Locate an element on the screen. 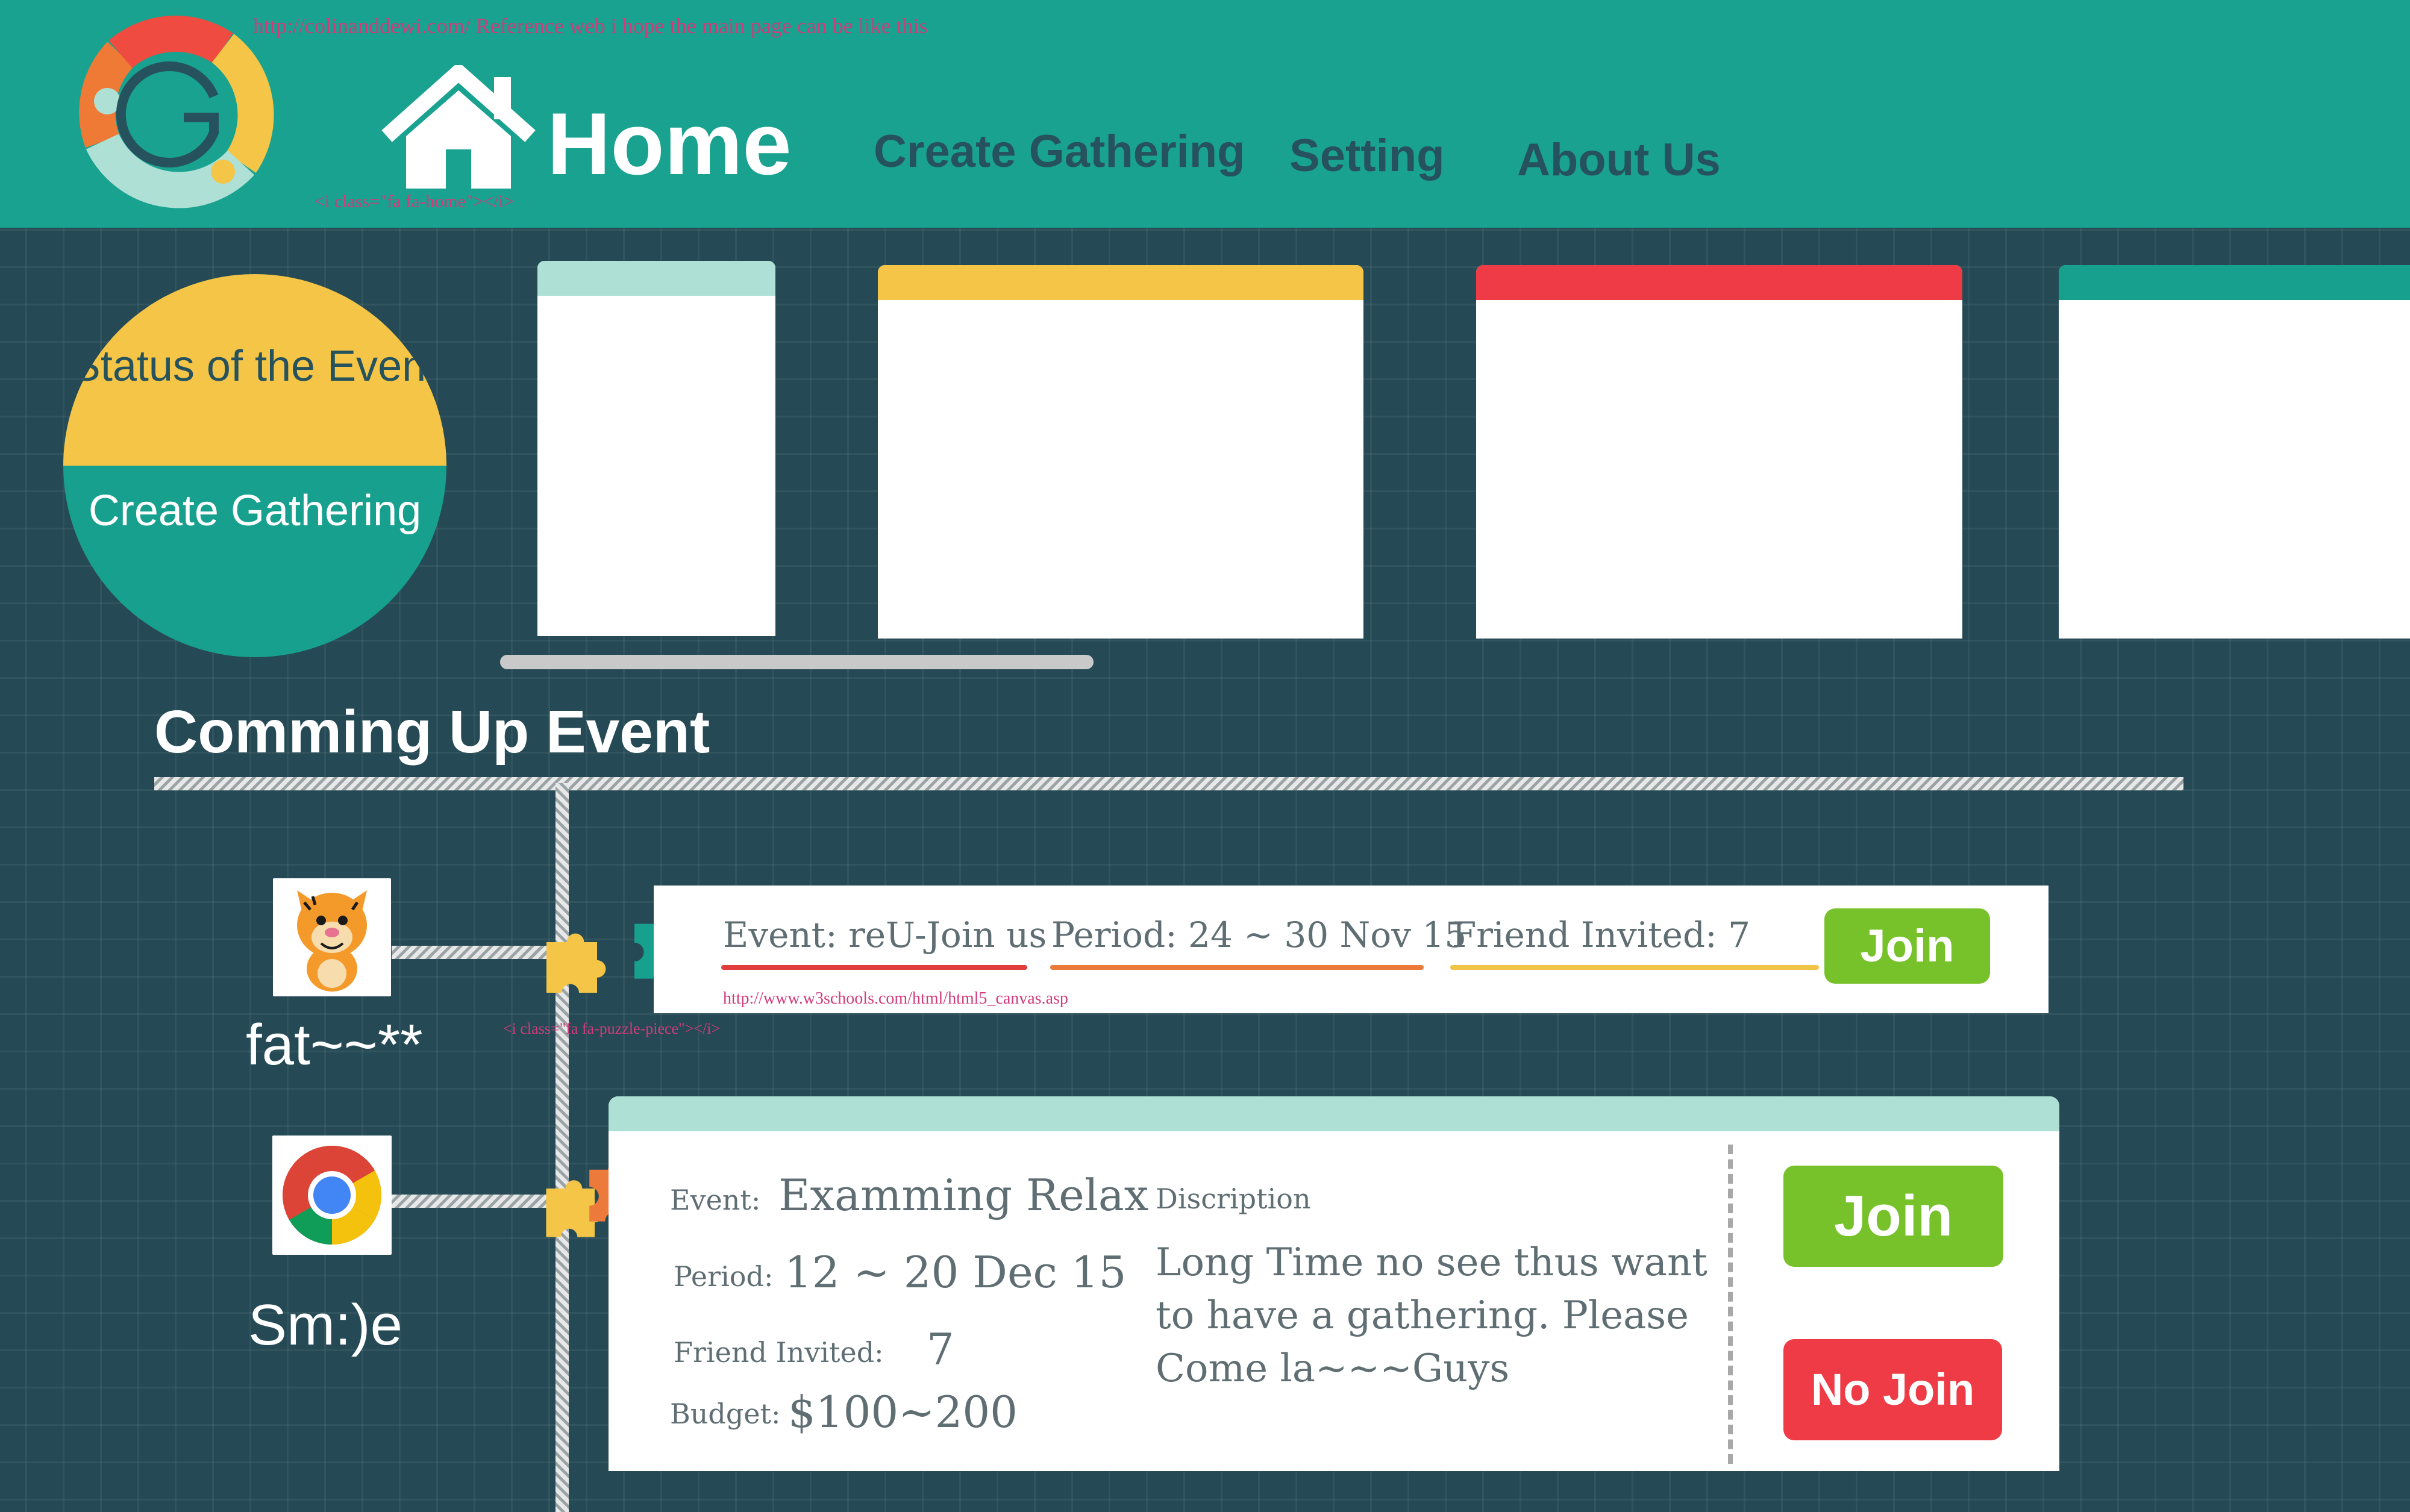 The height and width of the screenshot is (1512, 2410). home-icon is located at coordinates (459, 128).